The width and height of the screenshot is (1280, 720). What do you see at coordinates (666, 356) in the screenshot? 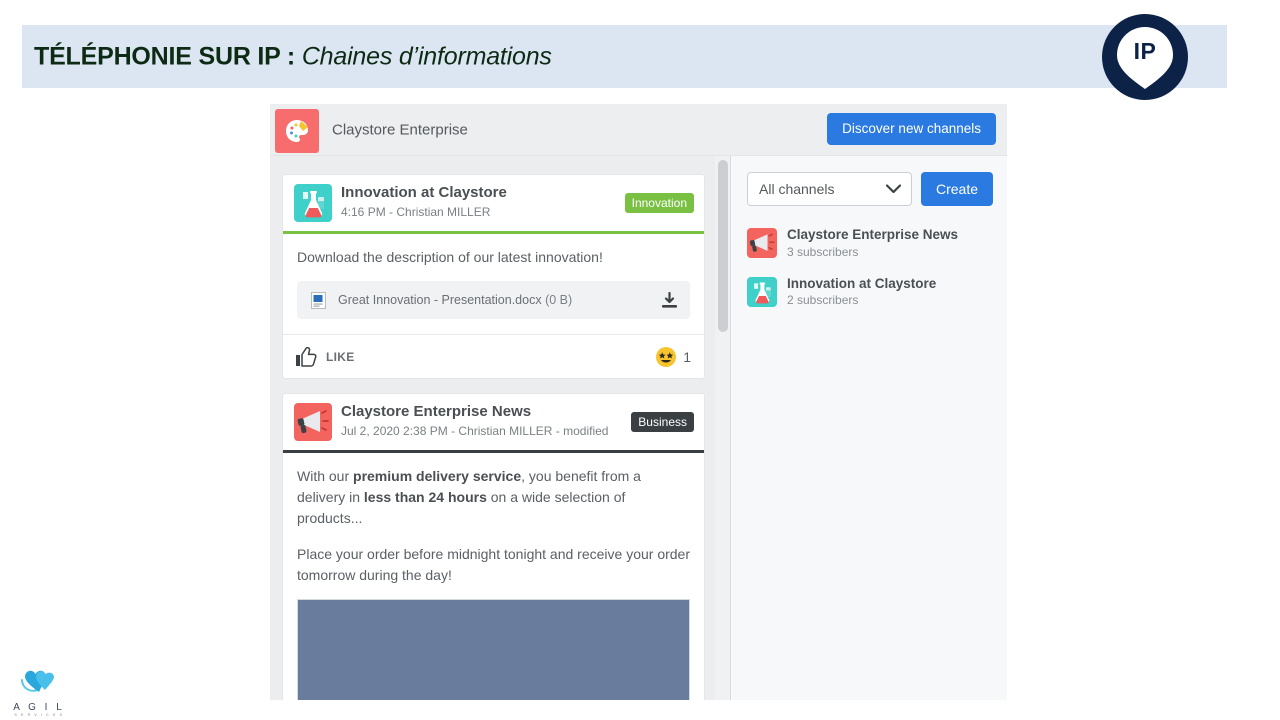
I see `star-struck-emoji` at bounding box center [666, 356].